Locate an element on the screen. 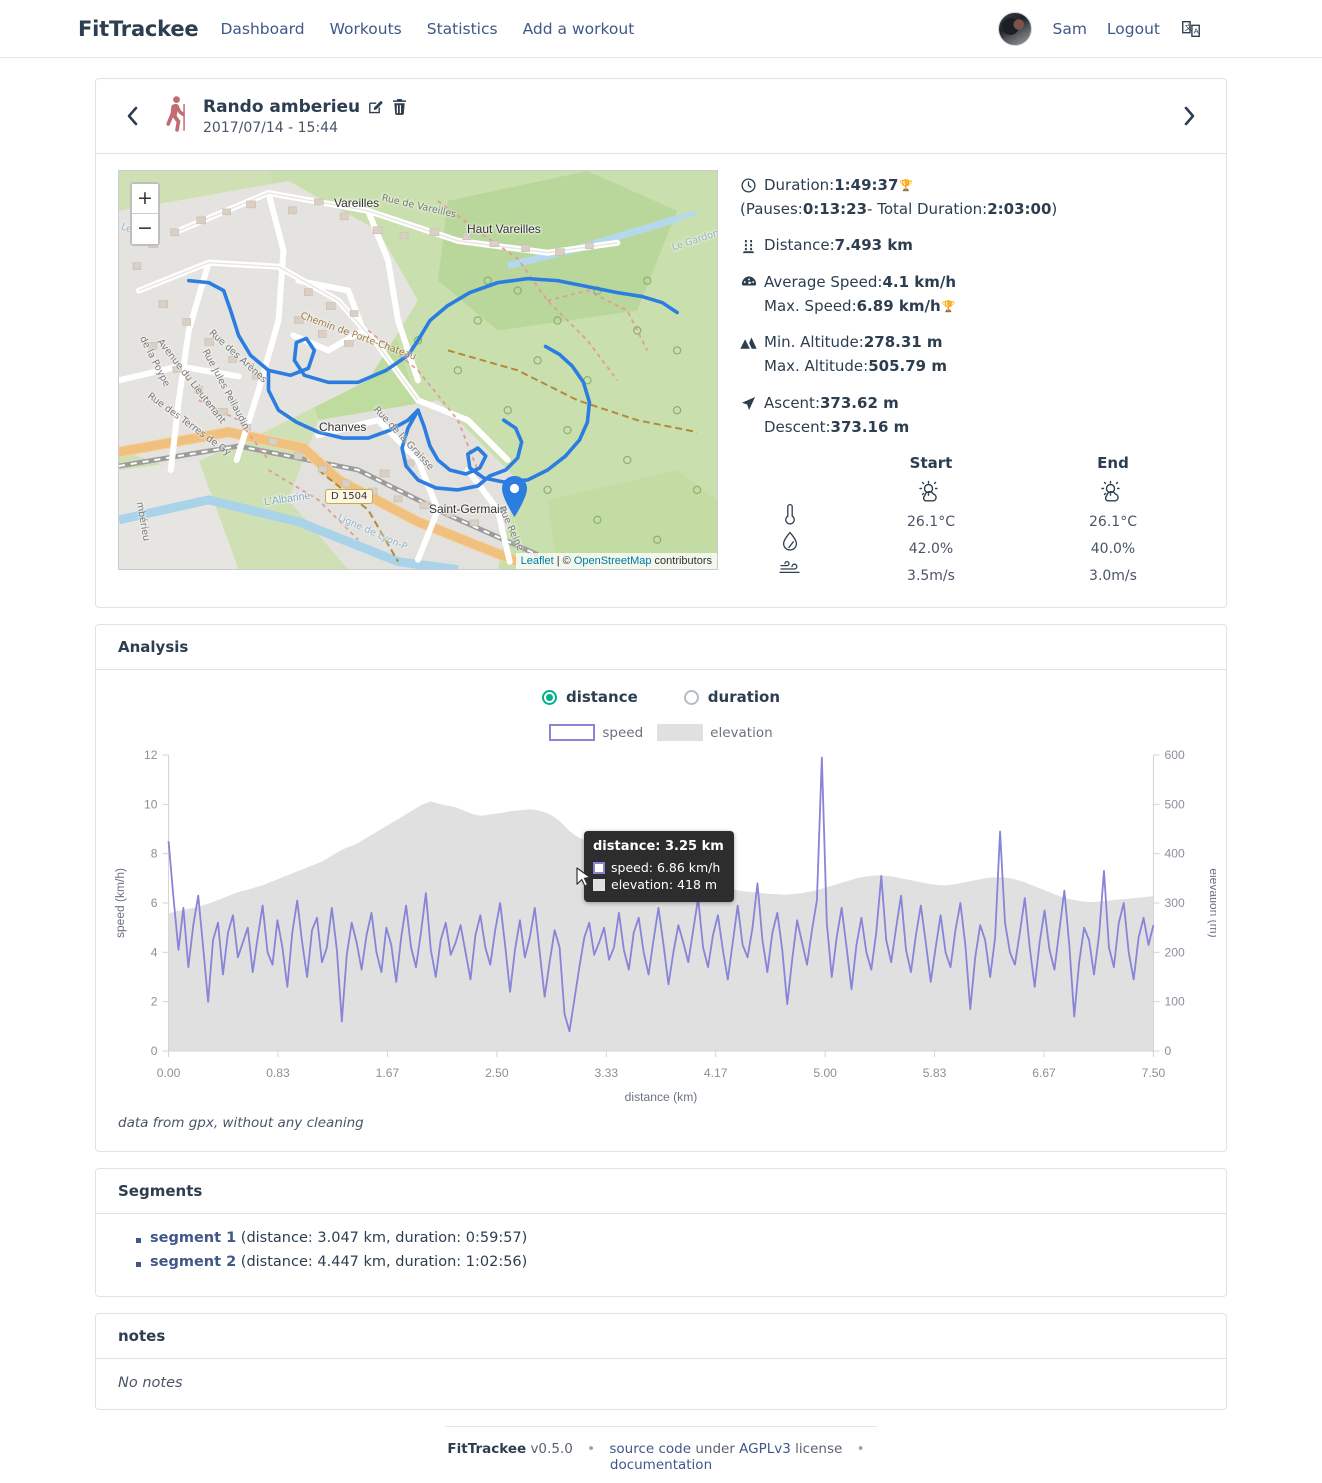 This screenshot has height=1483, width=1322. notes-header: notes is located at coordinates (661, 1337).